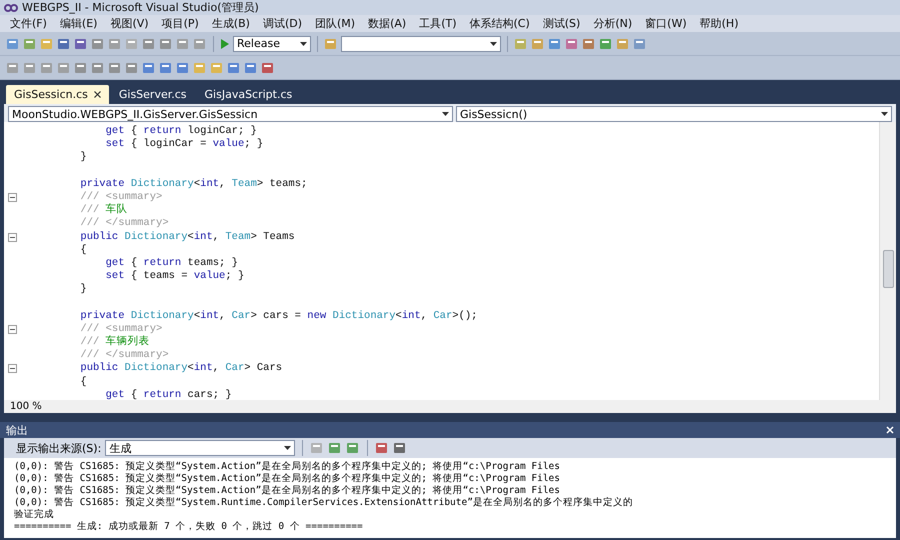 This screenshot has height=540, width=900. What do you see at coordinates (79, 23) in the screenshot?
I see `menu-item: 编辑(E)` at bounding box center [79, 23].